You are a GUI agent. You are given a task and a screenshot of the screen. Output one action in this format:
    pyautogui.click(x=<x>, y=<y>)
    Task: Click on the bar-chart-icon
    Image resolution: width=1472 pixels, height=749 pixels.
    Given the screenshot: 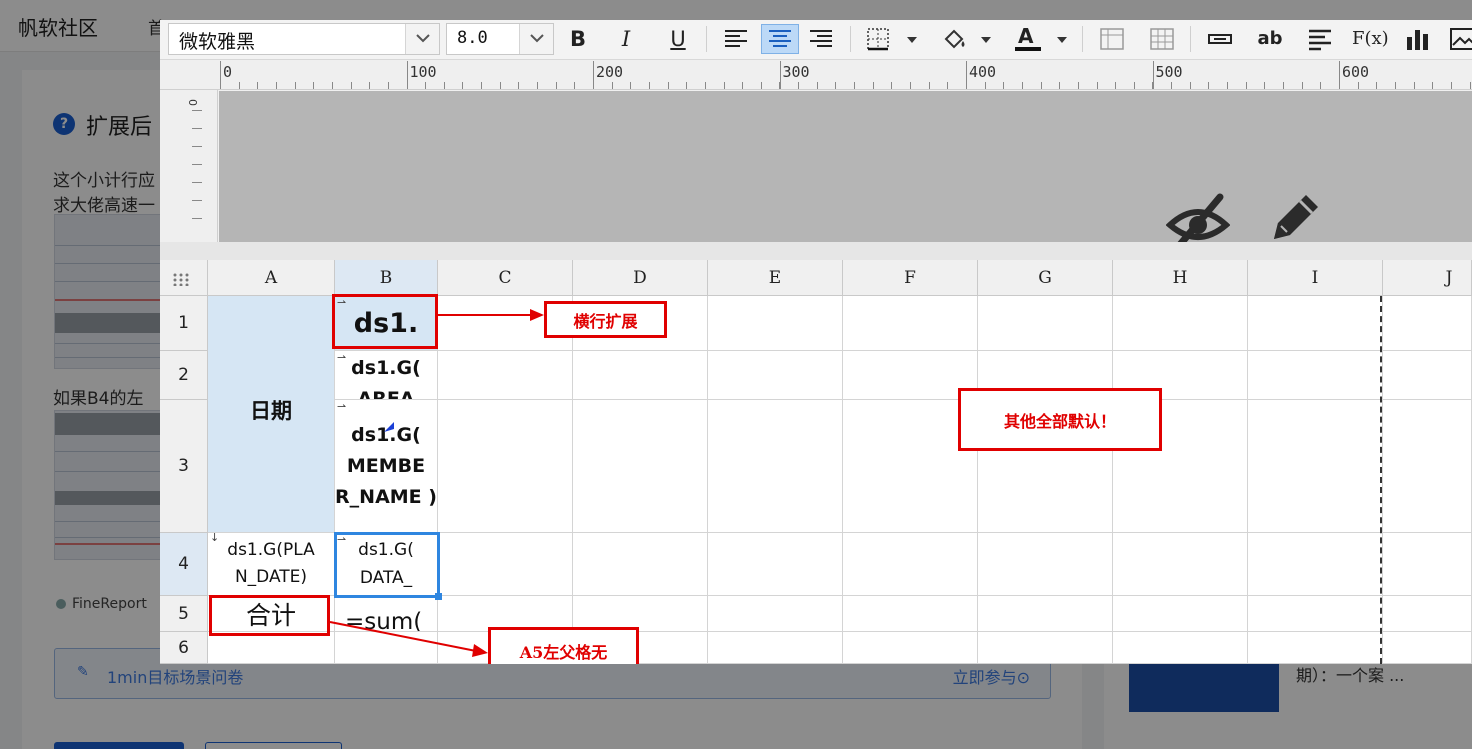 What is the action you would take?
    pyautogui.click(x=1417, y=40)
    